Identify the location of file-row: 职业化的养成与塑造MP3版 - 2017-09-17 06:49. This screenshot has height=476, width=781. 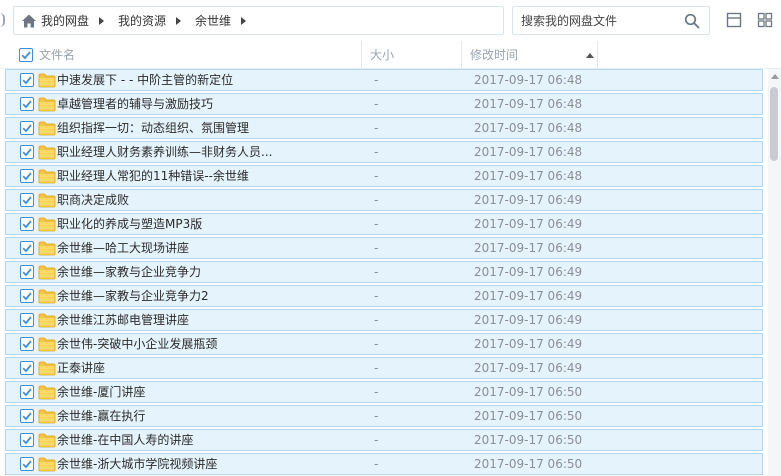
(384, 224).